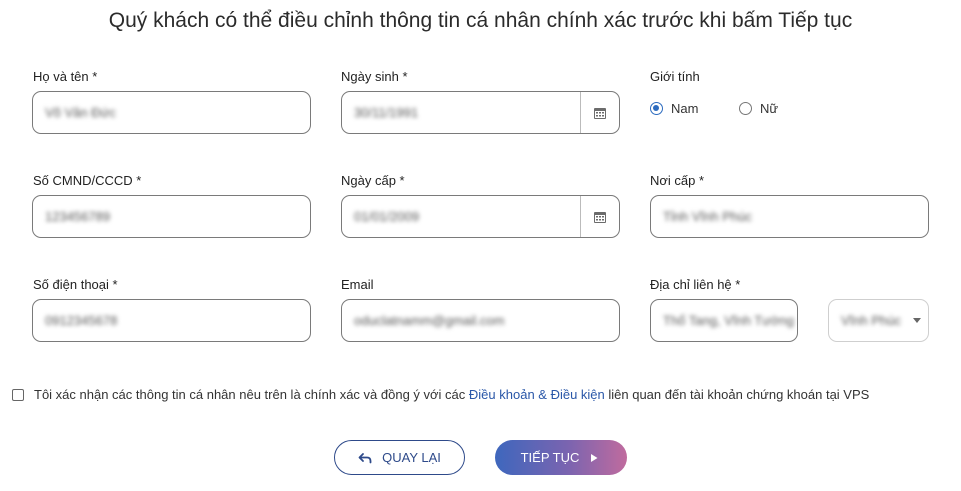  Describe the element at coordinates (87, 180) in the screenshot. I see `id-number-label: Số CMND/CCCD *` at that location.